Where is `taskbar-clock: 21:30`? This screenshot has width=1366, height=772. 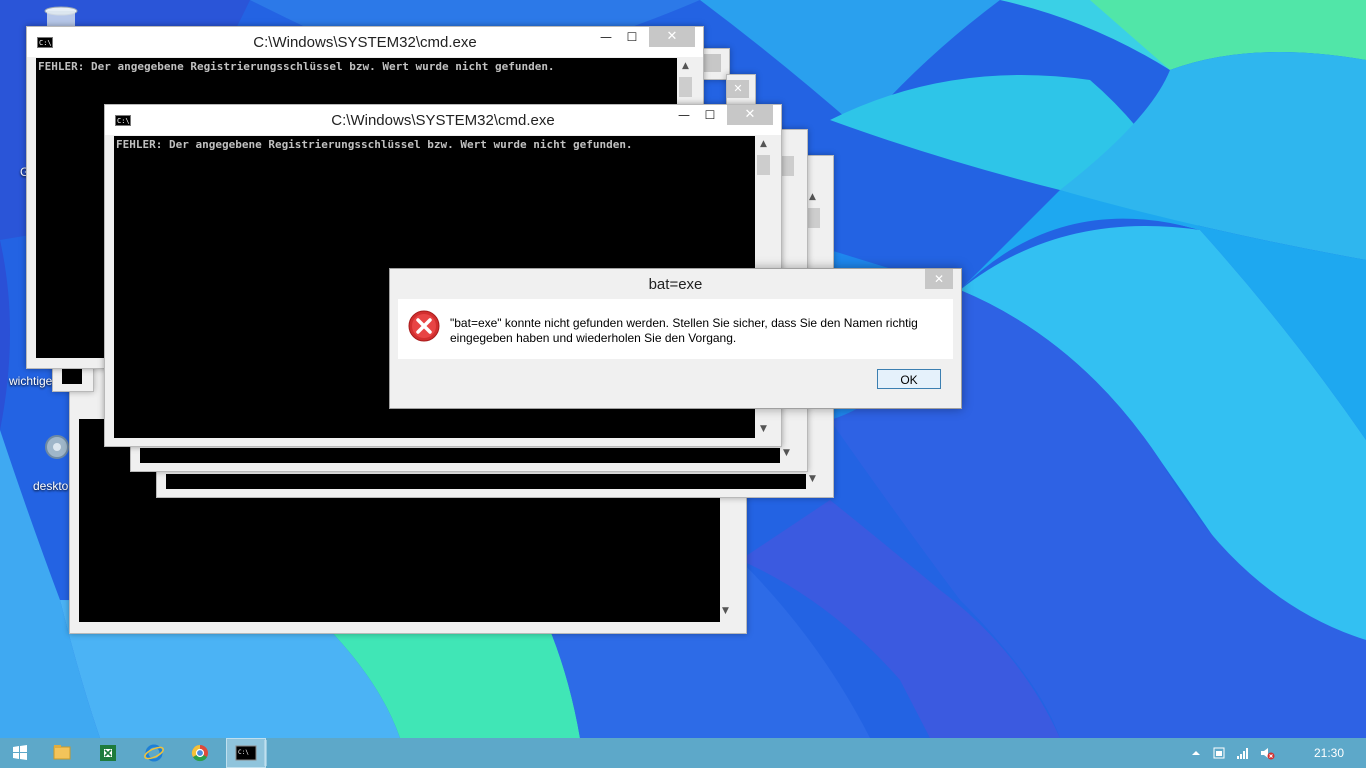
taskbar-clock: 21:30 is located at coordinates (1329, 753).